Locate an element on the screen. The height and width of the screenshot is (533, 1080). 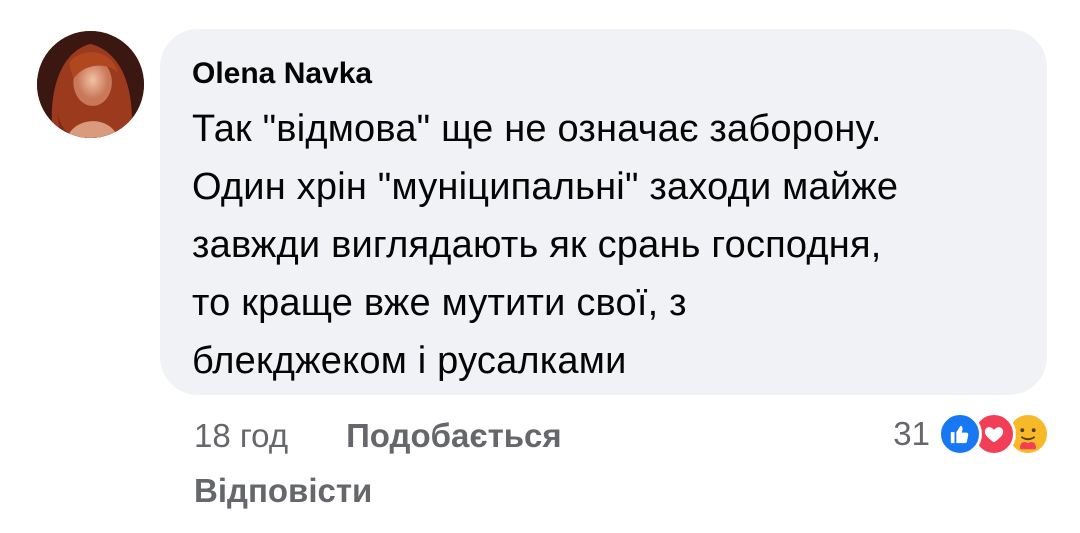
avatar is located at coordinates (90, 84).